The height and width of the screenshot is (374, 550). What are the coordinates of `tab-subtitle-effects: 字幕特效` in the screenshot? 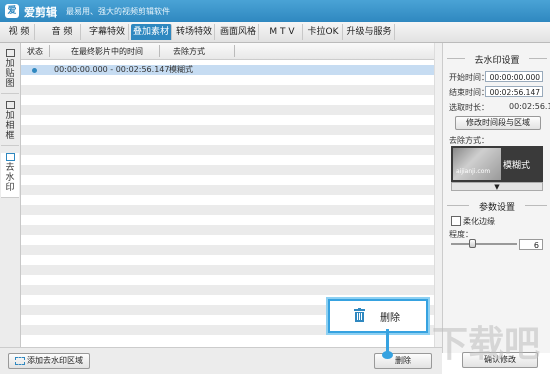 It's located at (107, 32).